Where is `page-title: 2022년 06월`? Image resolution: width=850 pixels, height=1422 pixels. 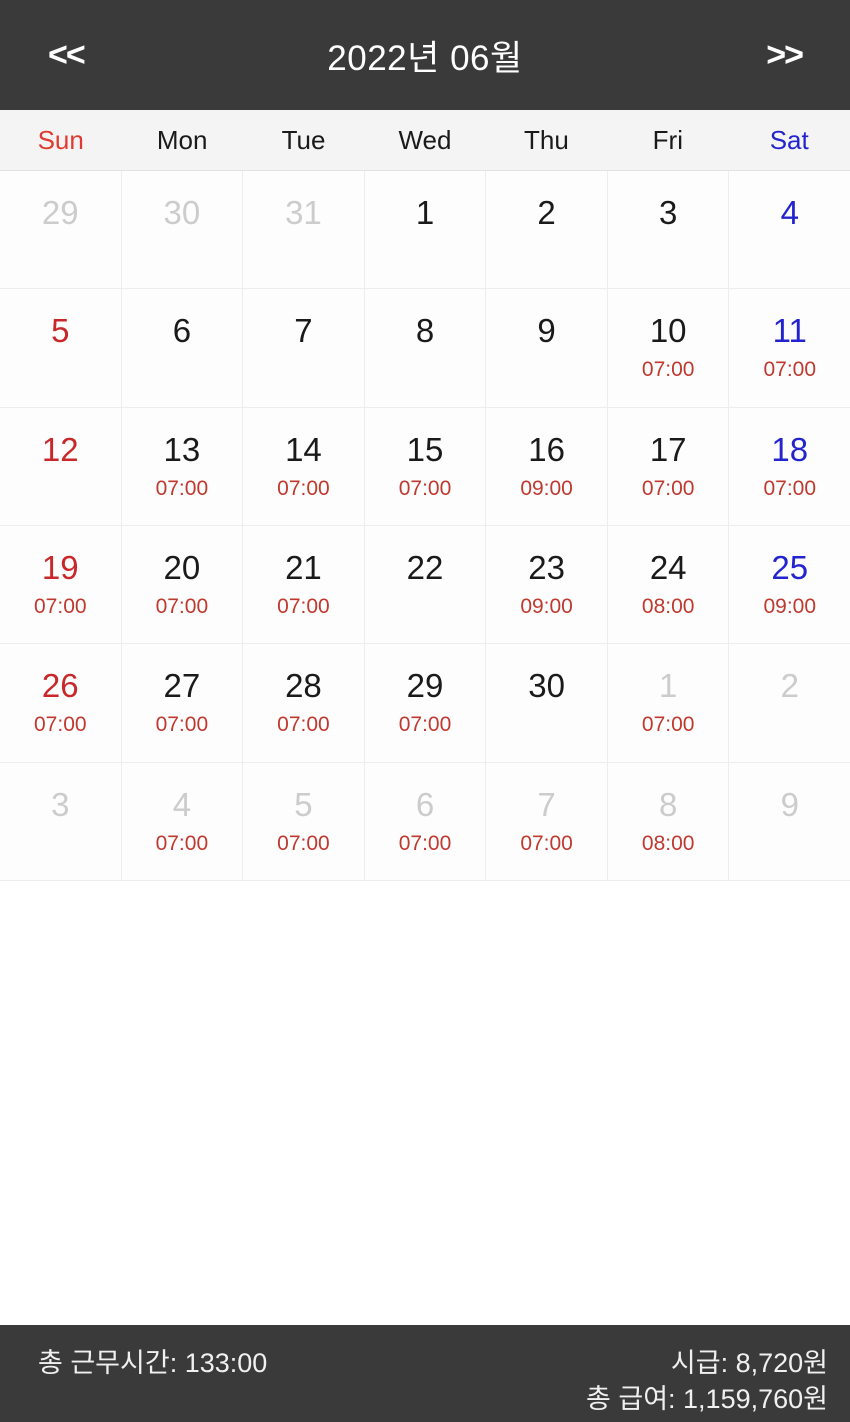 page-title: 2022년 06월 is located at coordinates (425, 58).